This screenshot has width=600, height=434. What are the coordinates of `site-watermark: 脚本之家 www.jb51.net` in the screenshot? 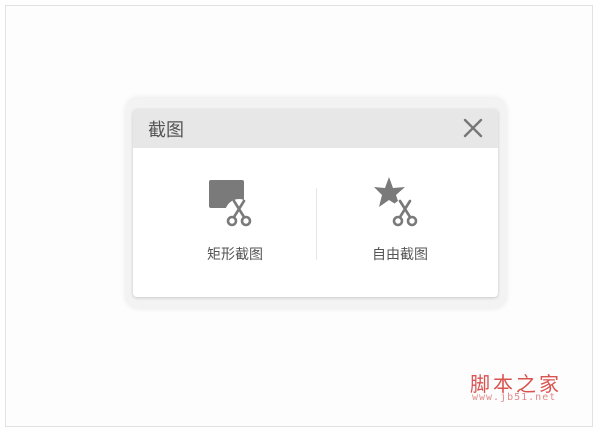 It's located at (530, 388).